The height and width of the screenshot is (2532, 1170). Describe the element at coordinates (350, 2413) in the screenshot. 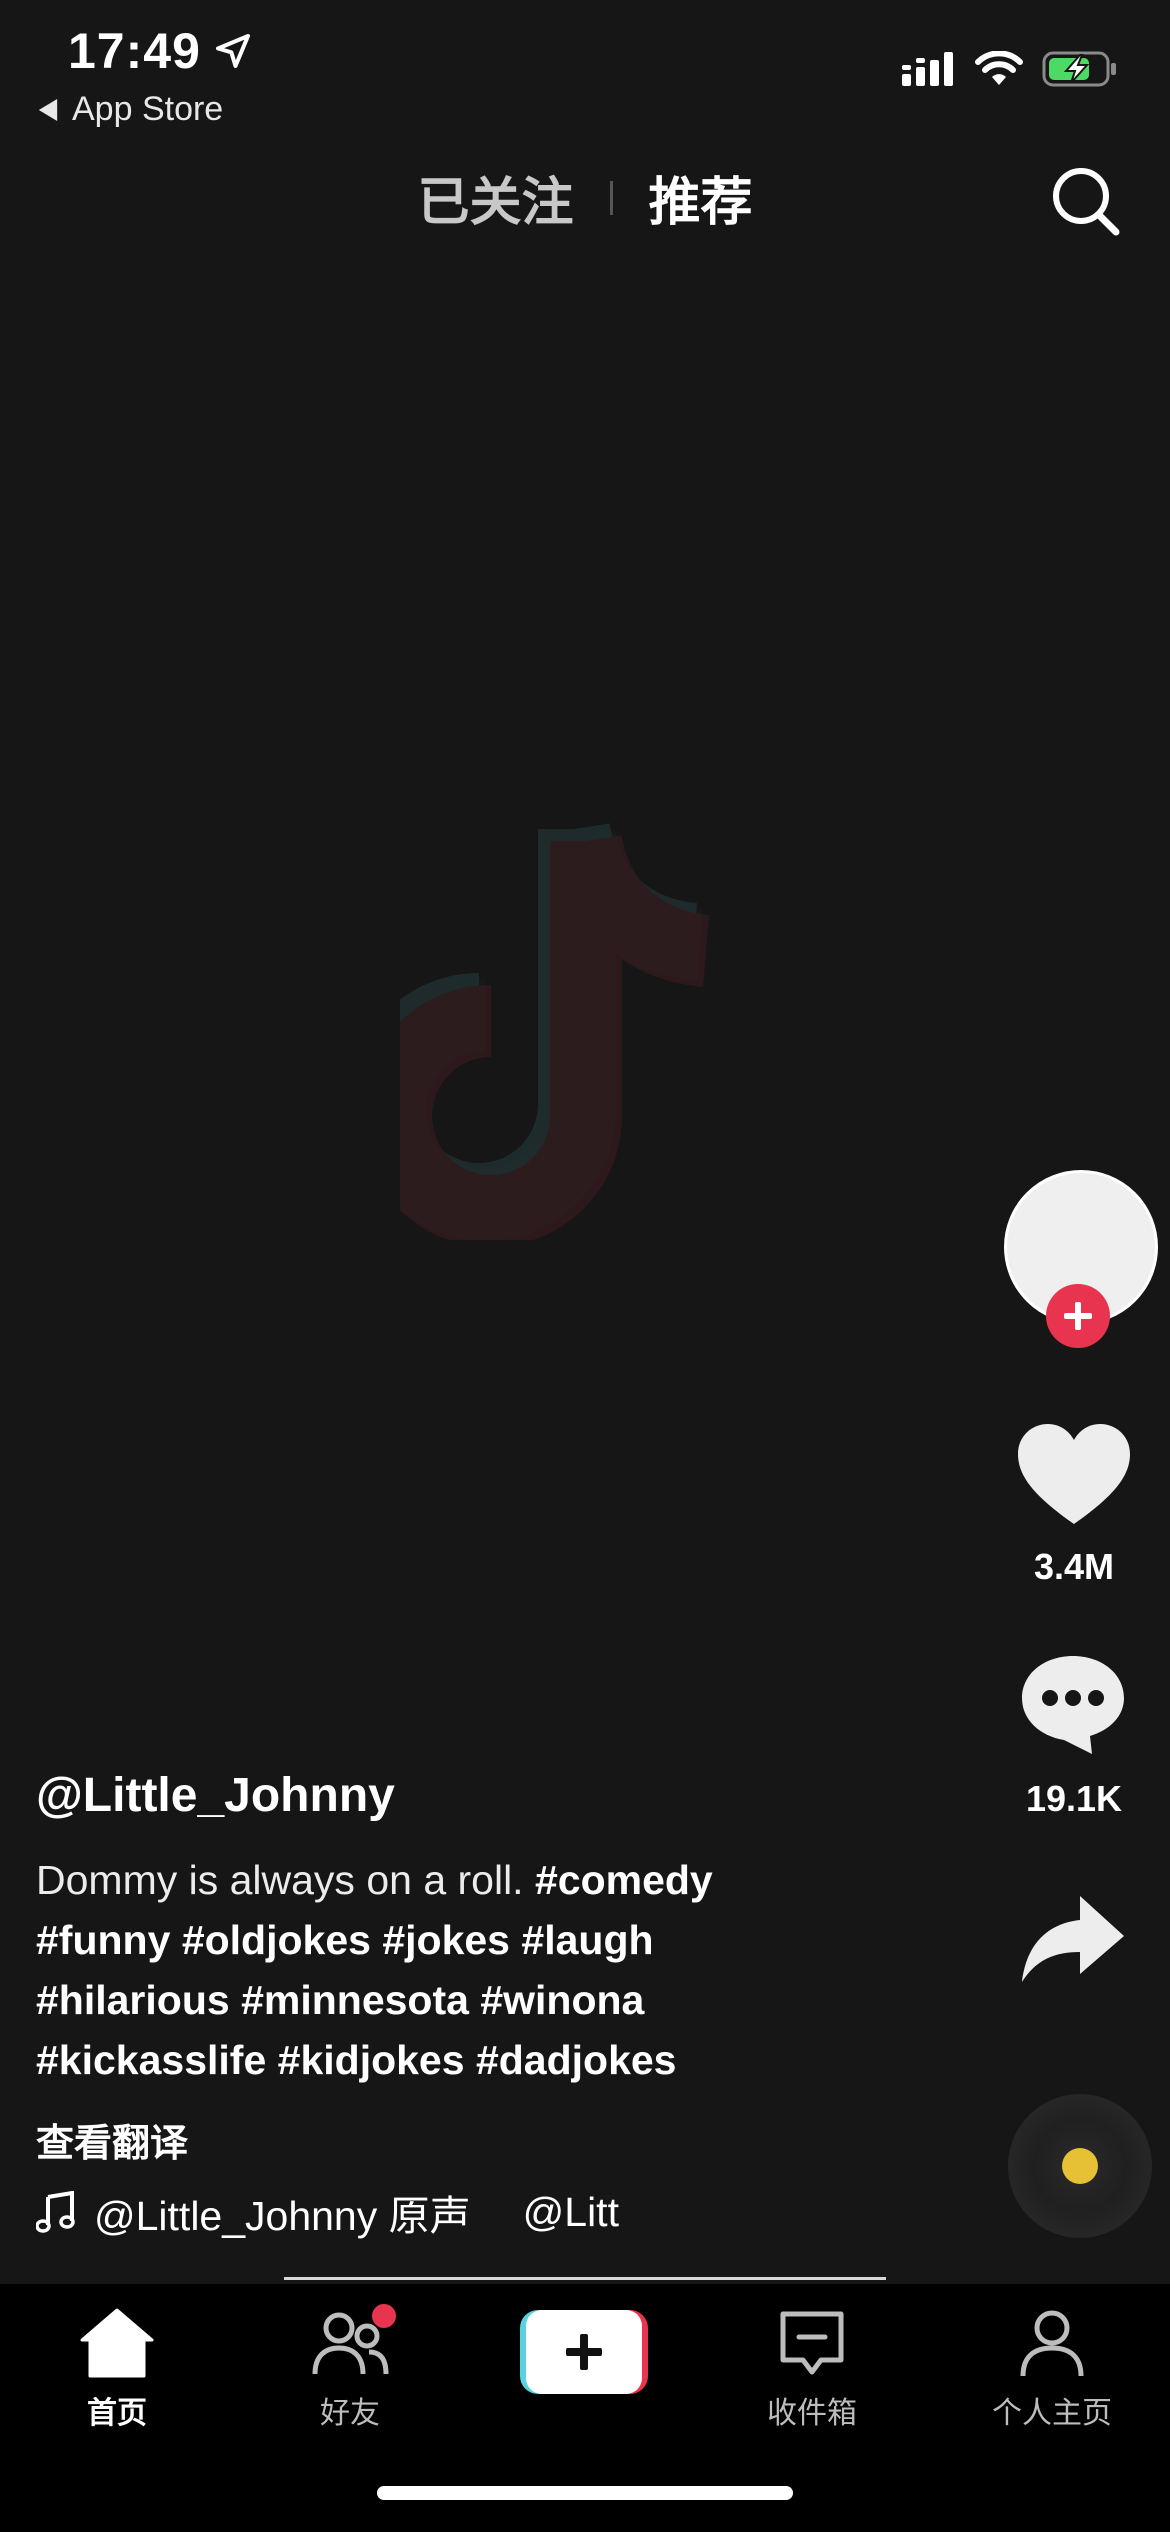

I see `nav-friends-label: 好友` at that location.